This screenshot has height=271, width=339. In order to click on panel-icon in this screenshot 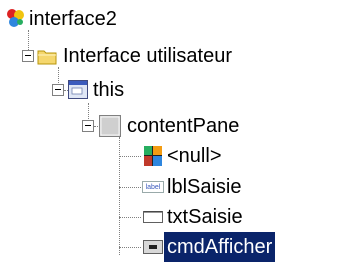, I will do `click(110, 126)`.